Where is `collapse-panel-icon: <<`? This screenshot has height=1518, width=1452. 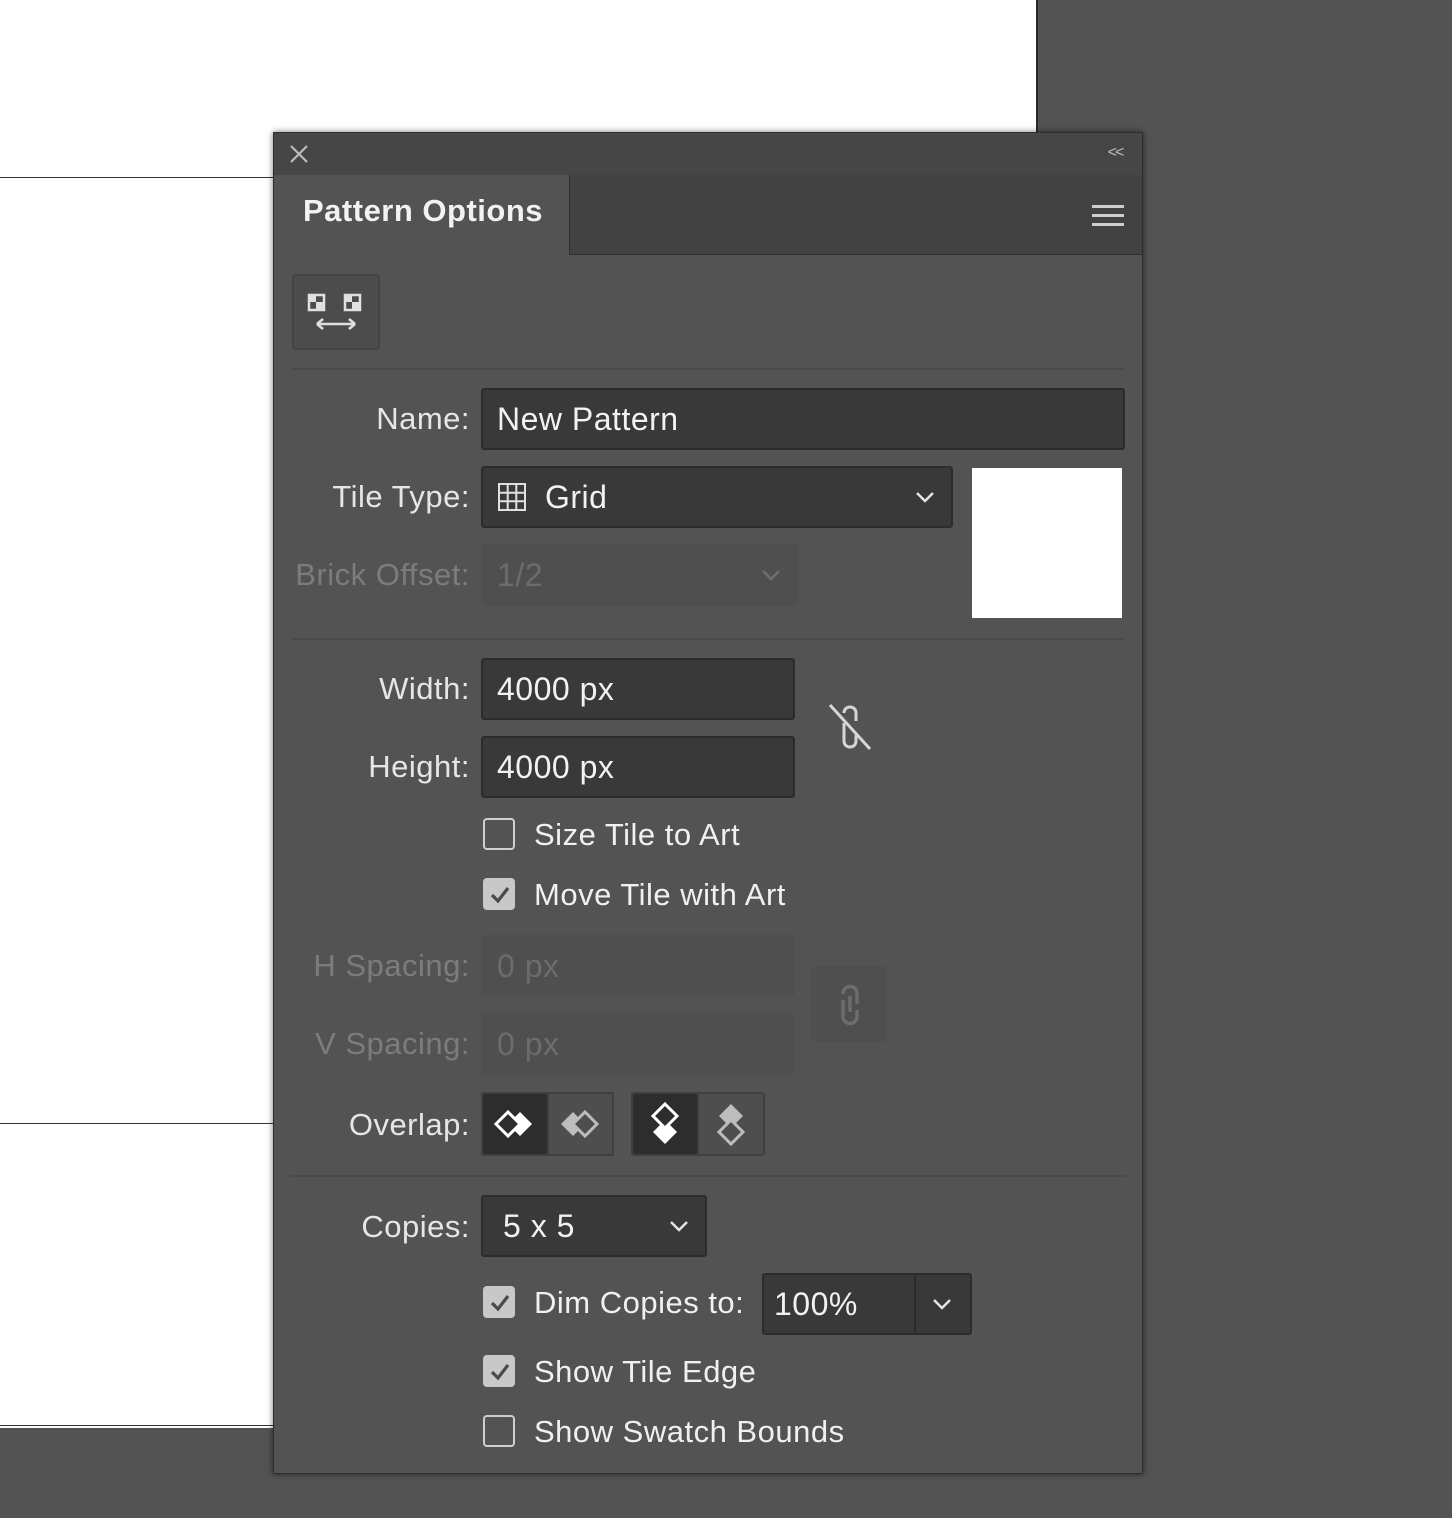
collapse-panel-icon: << is located at coordinates (1115, 153).